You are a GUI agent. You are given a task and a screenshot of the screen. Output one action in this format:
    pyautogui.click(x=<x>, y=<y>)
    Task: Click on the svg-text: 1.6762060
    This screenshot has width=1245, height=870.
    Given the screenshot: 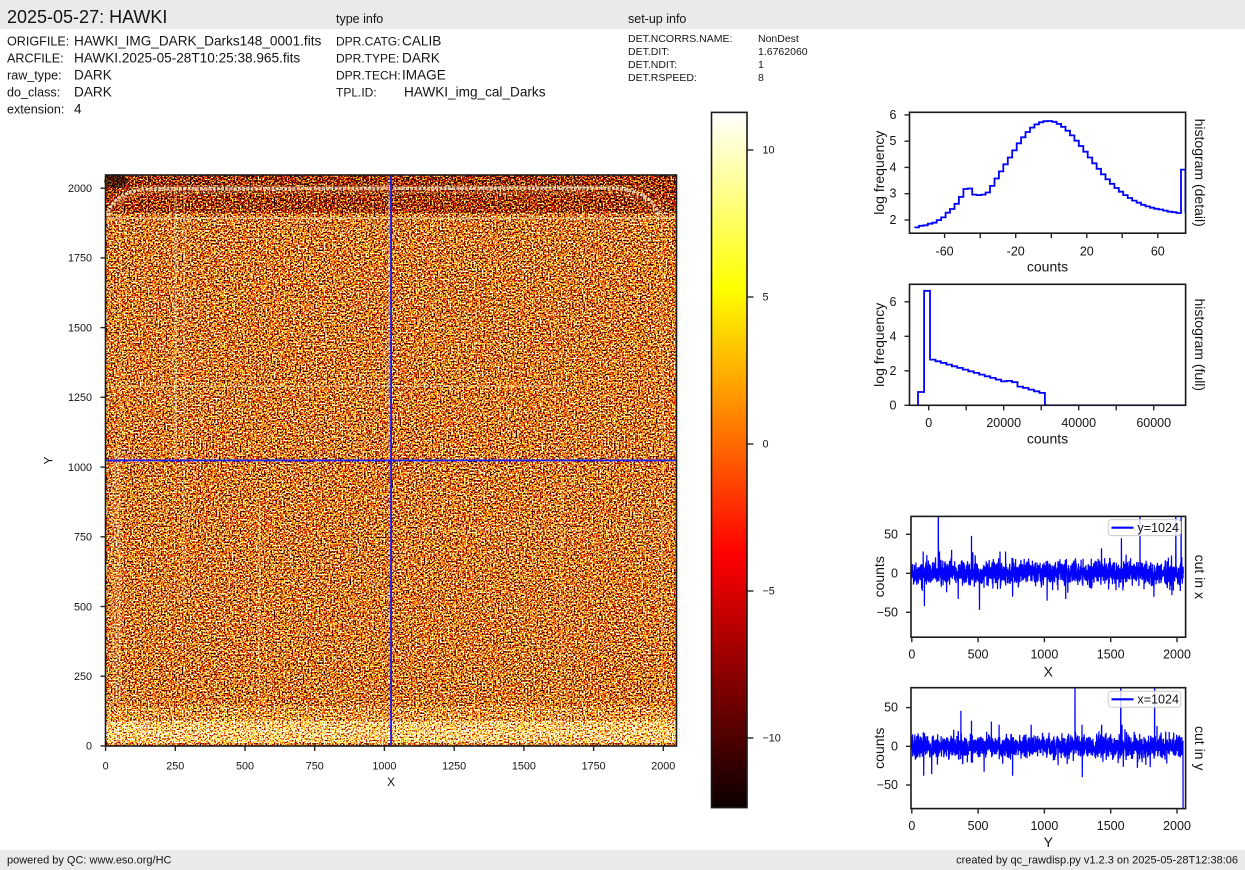 What is the action you would take?
    pyautogui.click(x=783, y=52)
    